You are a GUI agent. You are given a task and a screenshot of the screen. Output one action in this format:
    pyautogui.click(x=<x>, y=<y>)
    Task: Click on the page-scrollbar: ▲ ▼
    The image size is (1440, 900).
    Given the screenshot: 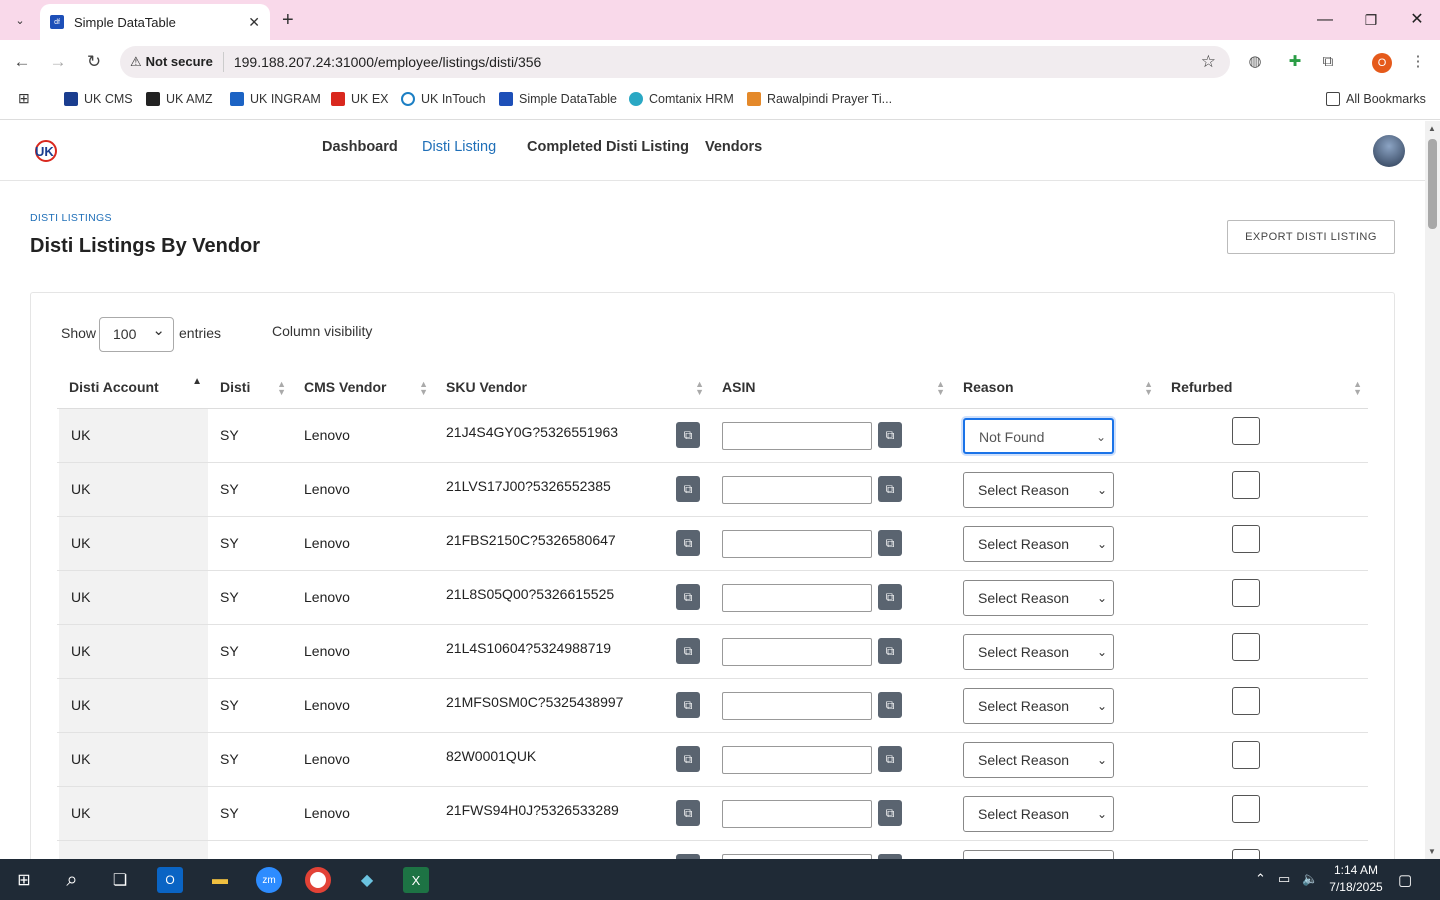 What is the action you would take?
    pyautogui.click(x=1432, y=490)
    